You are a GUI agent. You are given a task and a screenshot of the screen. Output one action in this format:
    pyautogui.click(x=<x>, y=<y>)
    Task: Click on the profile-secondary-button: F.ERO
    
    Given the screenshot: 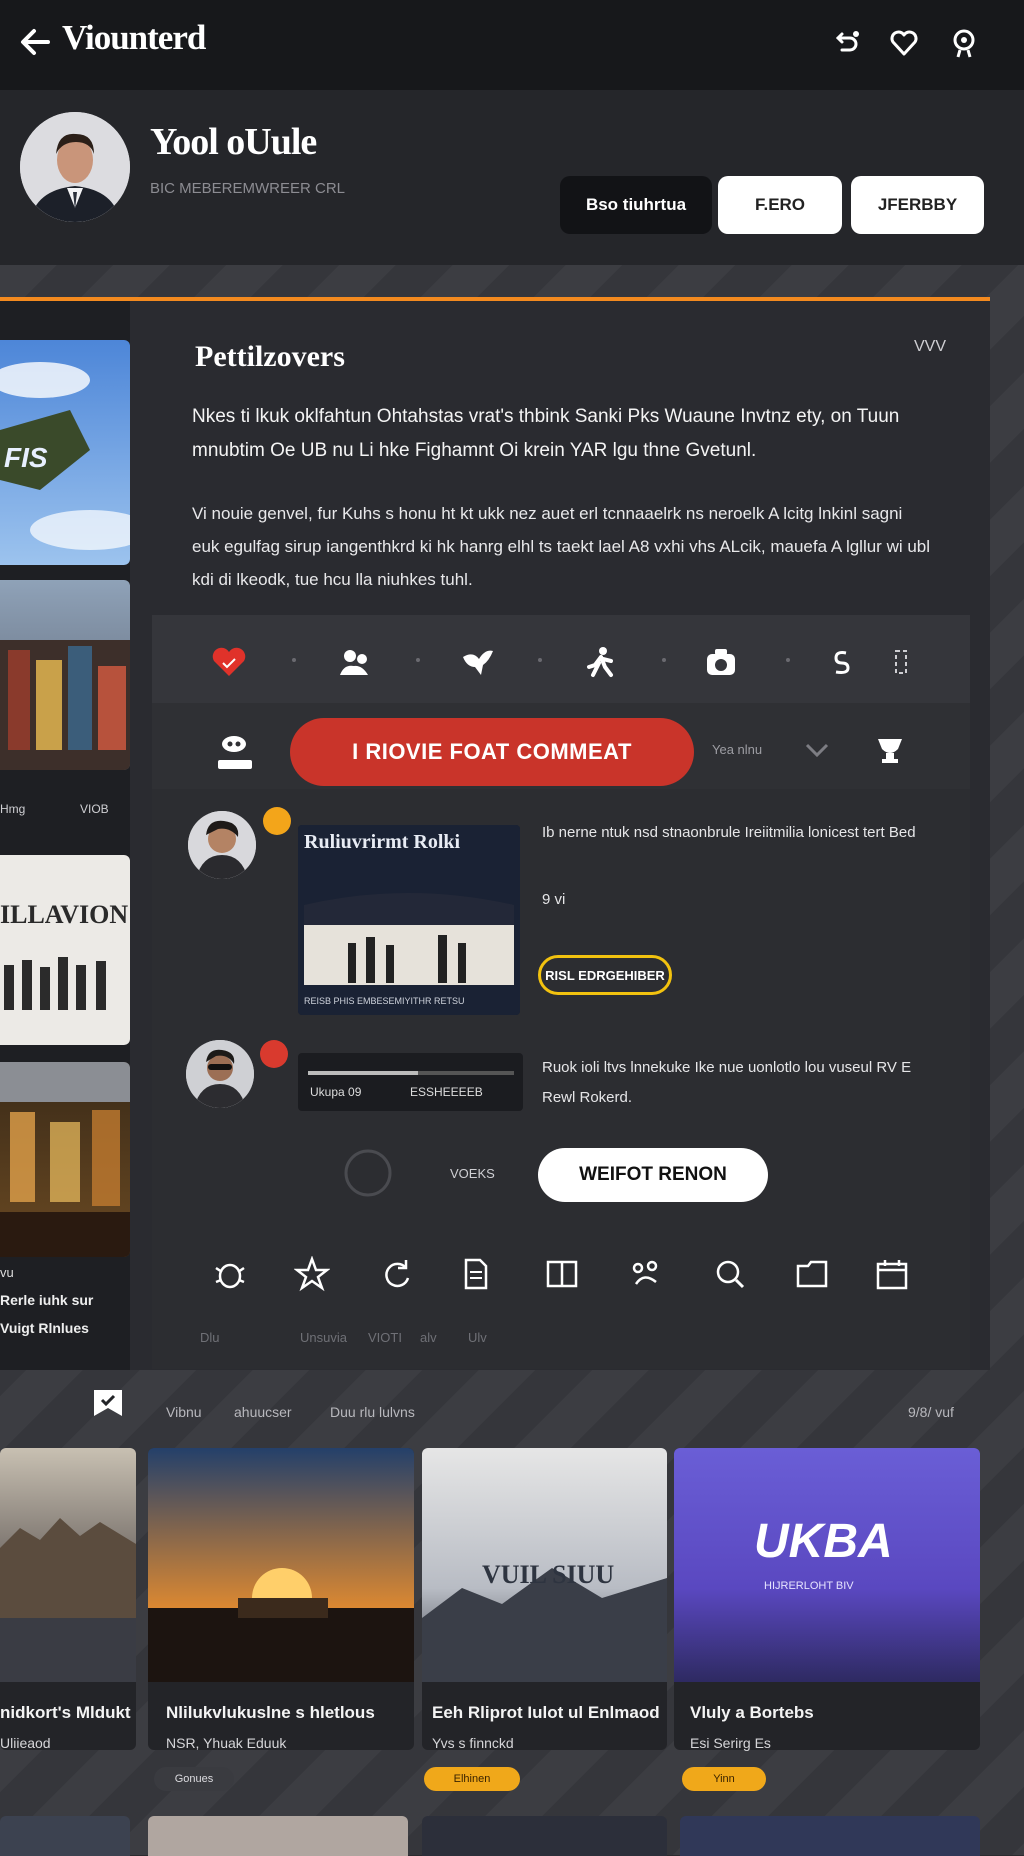 What is the action you would take?
    pyautogui.click(x=780, y=205)
    